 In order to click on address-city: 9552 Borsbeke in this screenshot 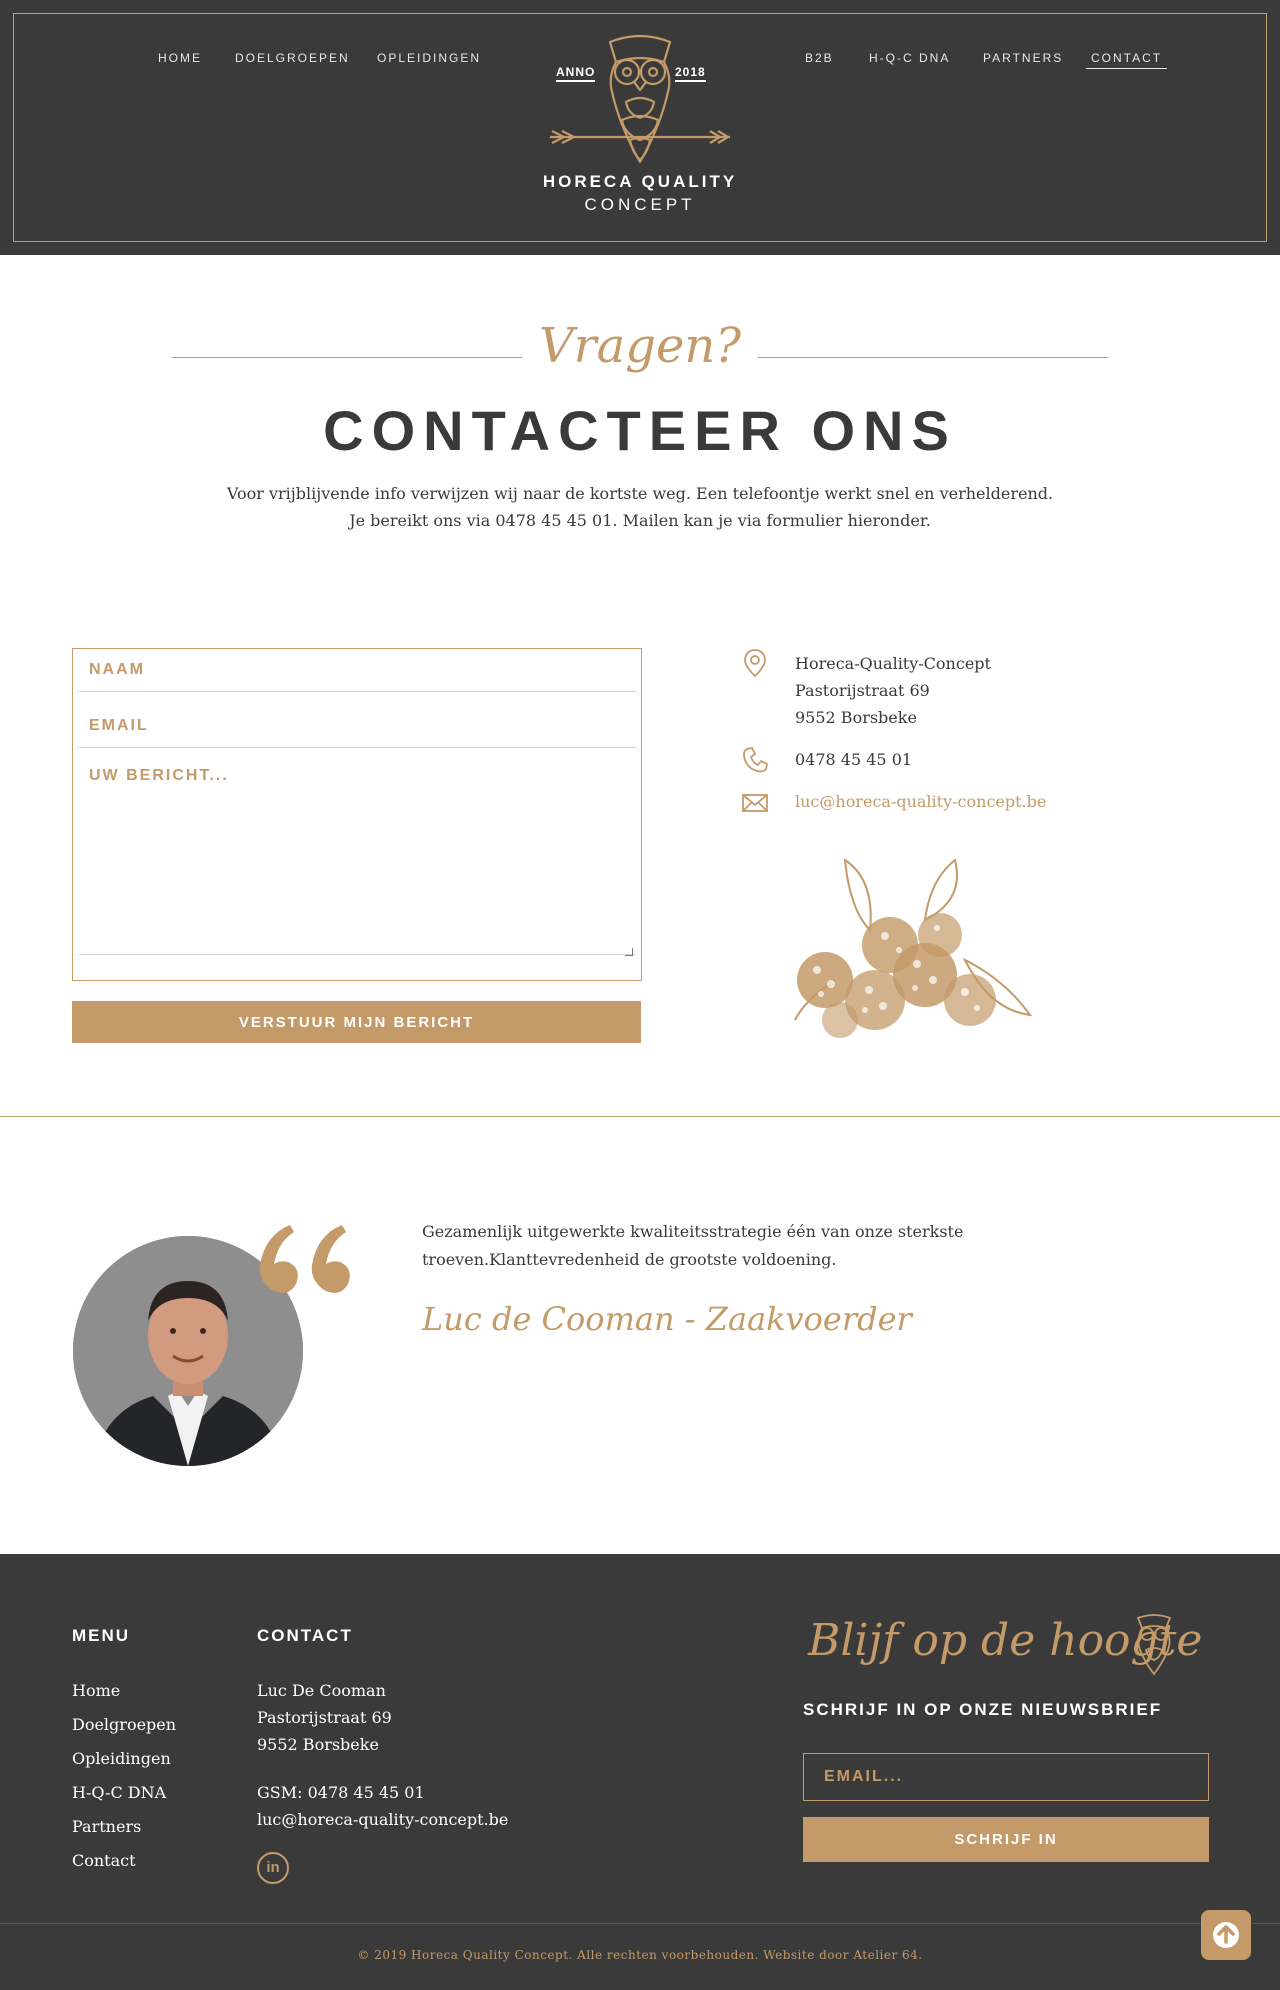, I will do `click(856, 717)`.